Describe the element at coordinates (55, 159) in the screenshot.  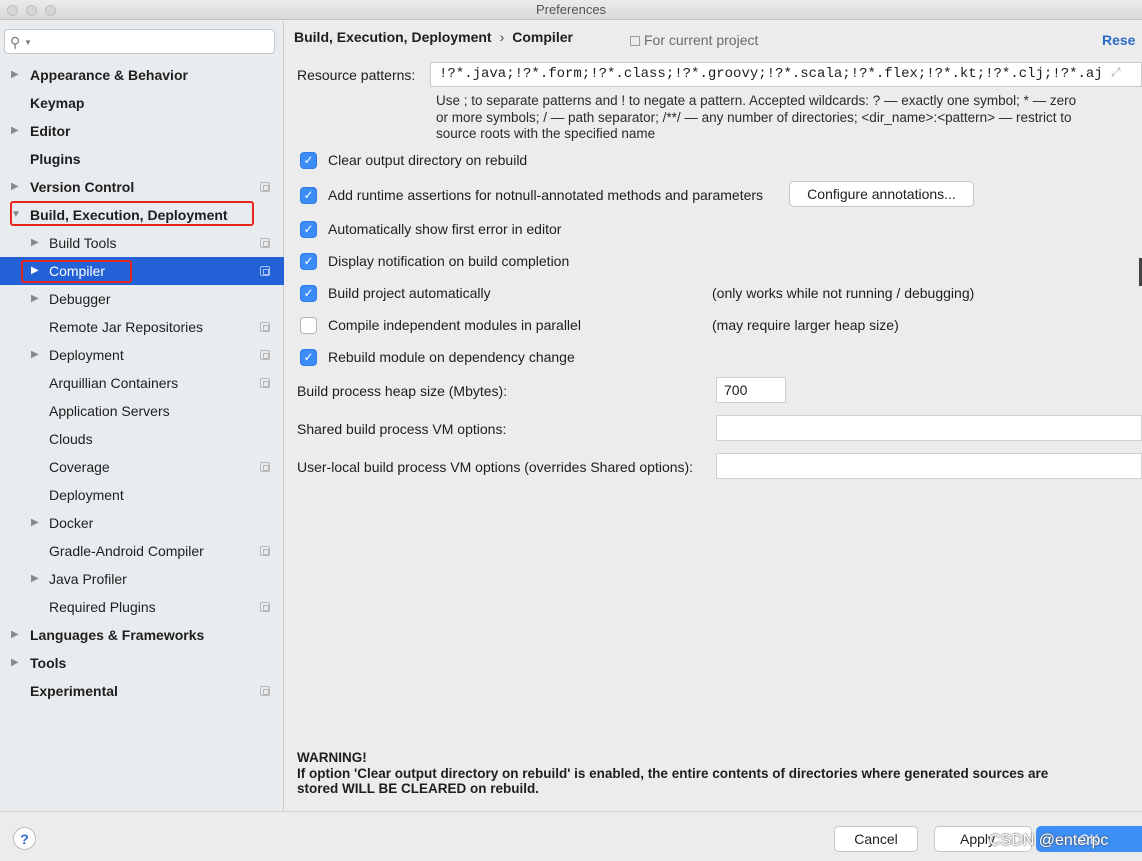
I see `sidebar-item-label: Plugins` at that location.